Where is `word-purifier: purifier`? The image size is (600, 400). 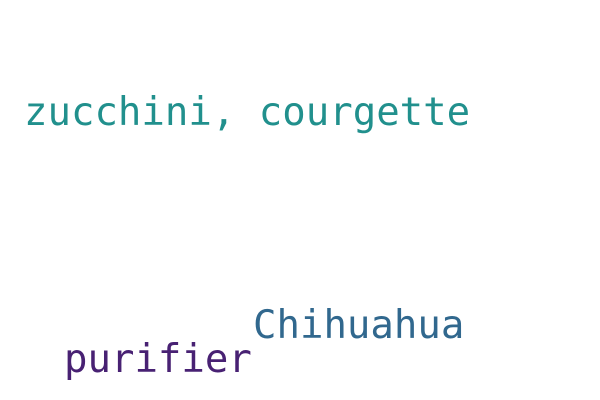
word-purifier: purifier is located at coordinates (158, 359).